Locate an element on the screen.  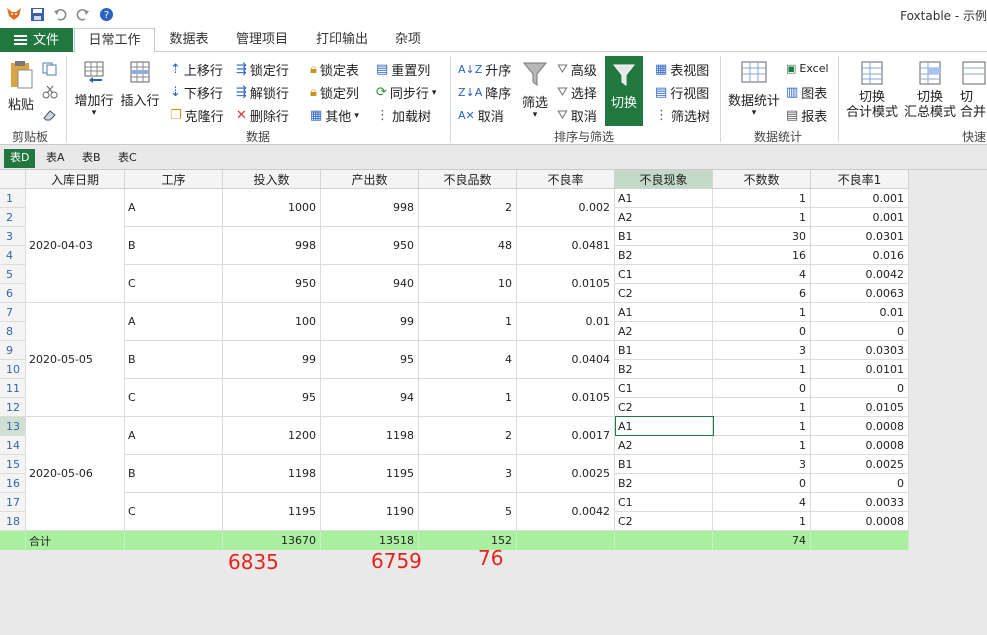
defect-rate-cell: 0.002 is located at coordinates (566, 208).